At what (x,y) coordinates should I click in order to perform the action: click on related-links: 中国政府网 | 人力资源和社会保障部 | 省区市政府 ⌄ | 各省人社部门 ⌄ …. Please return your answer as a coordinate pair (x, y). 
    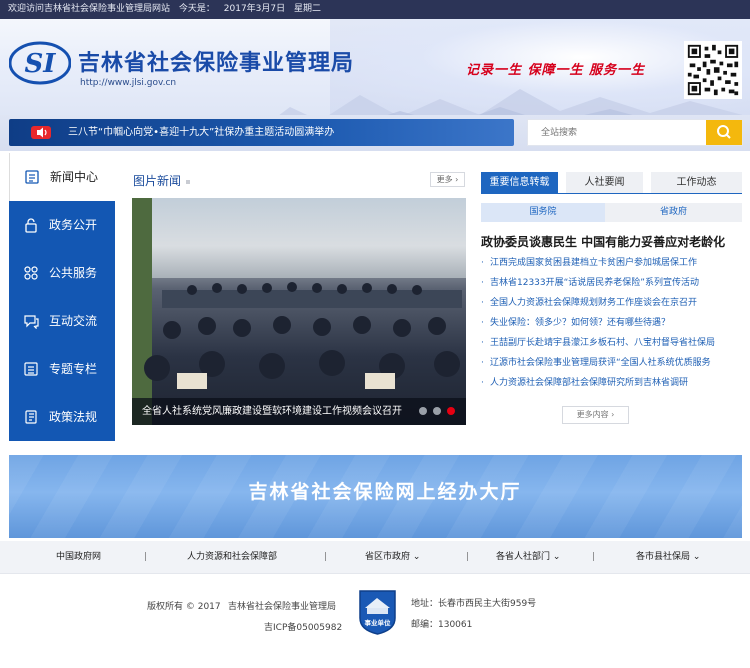
    Looking at the image, I should click on (375, 557).